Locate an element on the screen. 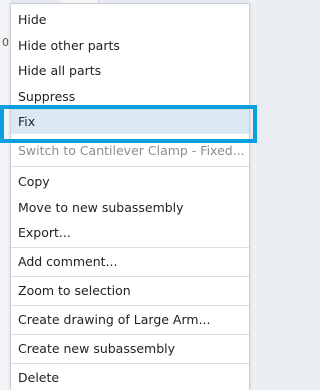 The width and height of the screenshot is (320, 390). menu-item-copy: Copy is located at coordinates (130, 182).